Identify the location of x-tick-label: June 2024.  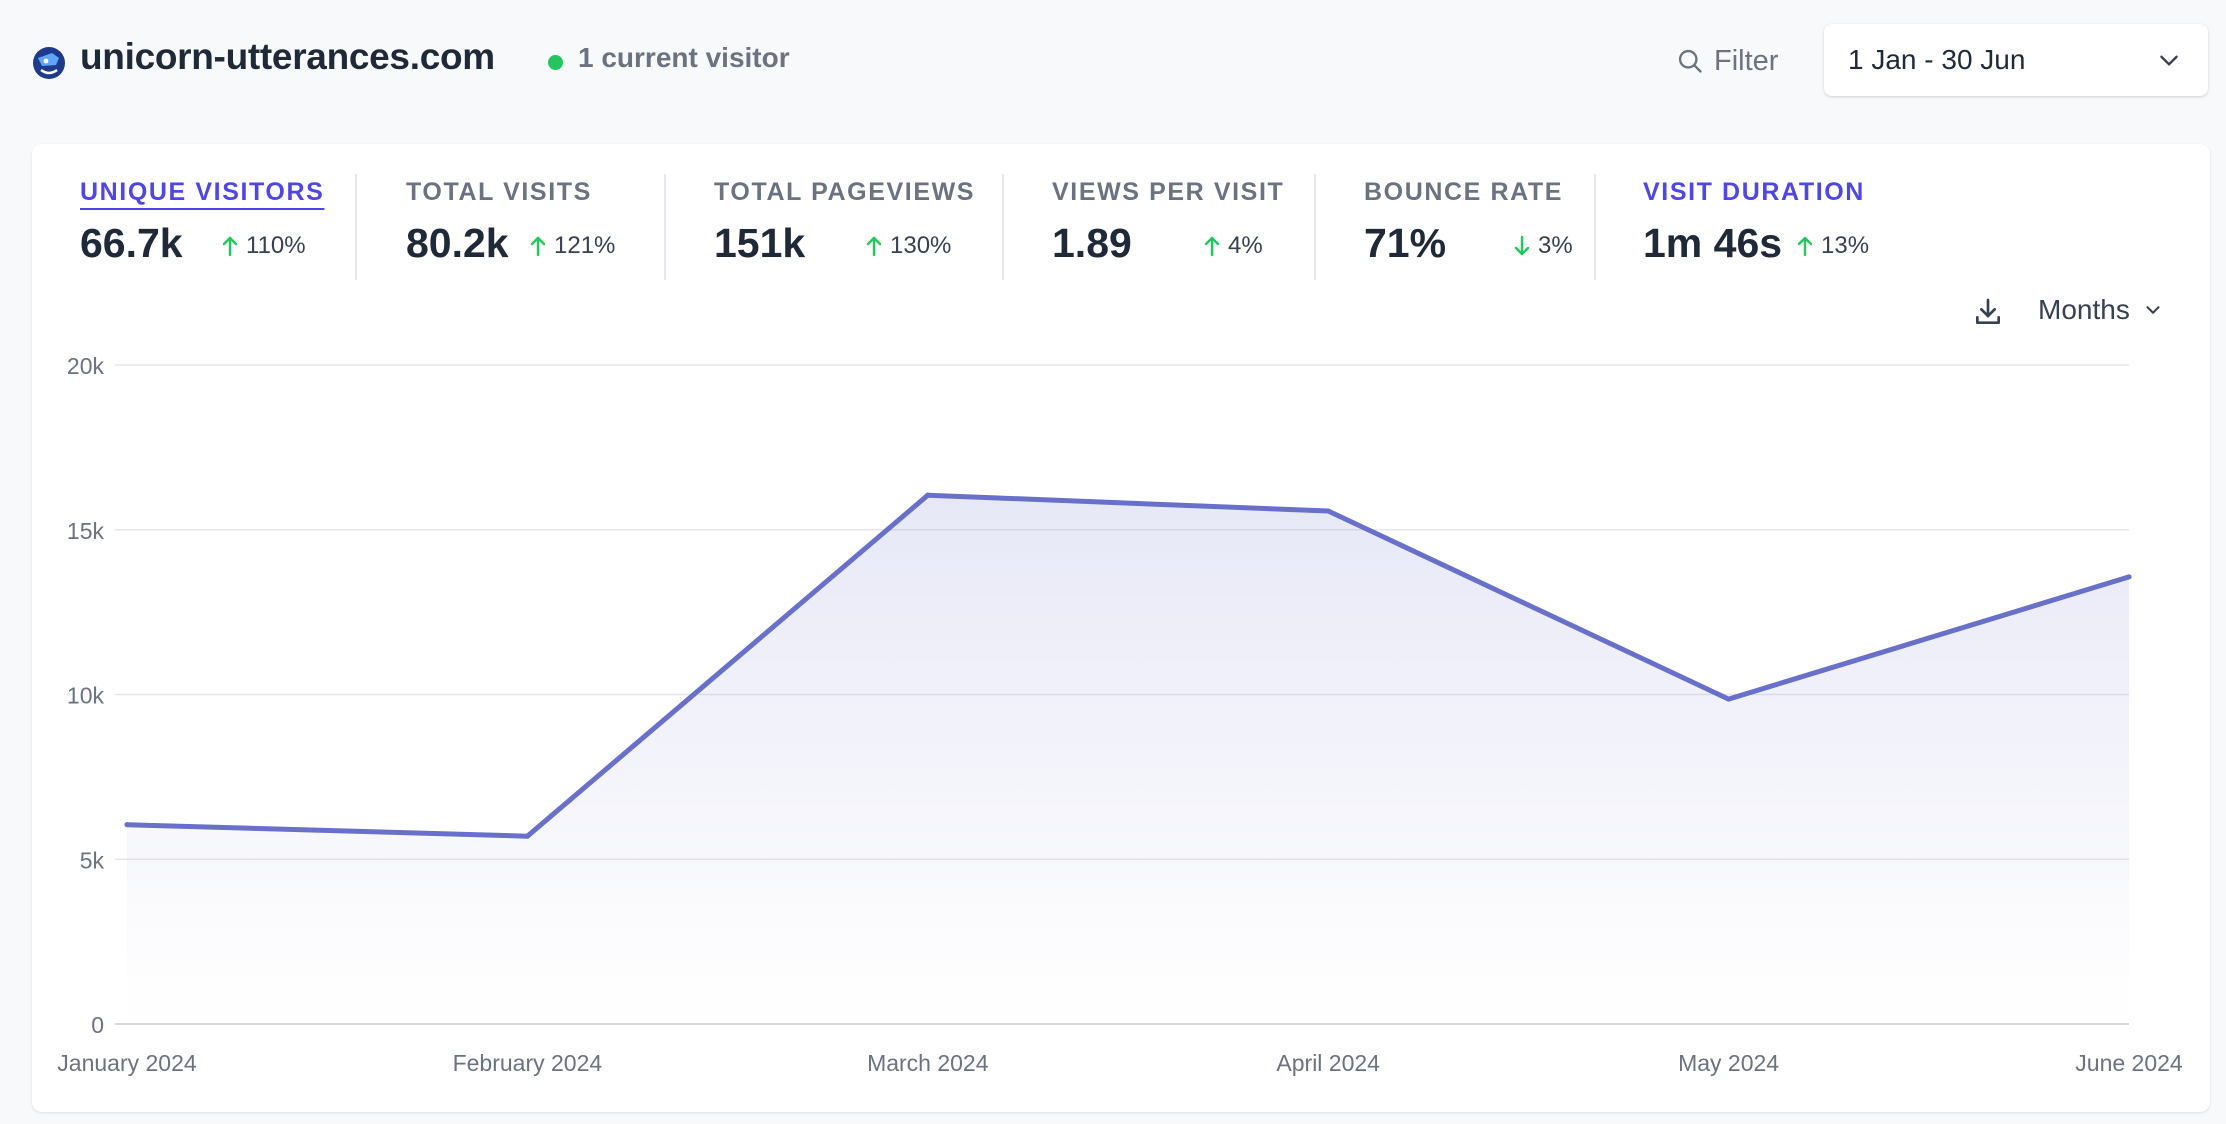
(2129, 1063).